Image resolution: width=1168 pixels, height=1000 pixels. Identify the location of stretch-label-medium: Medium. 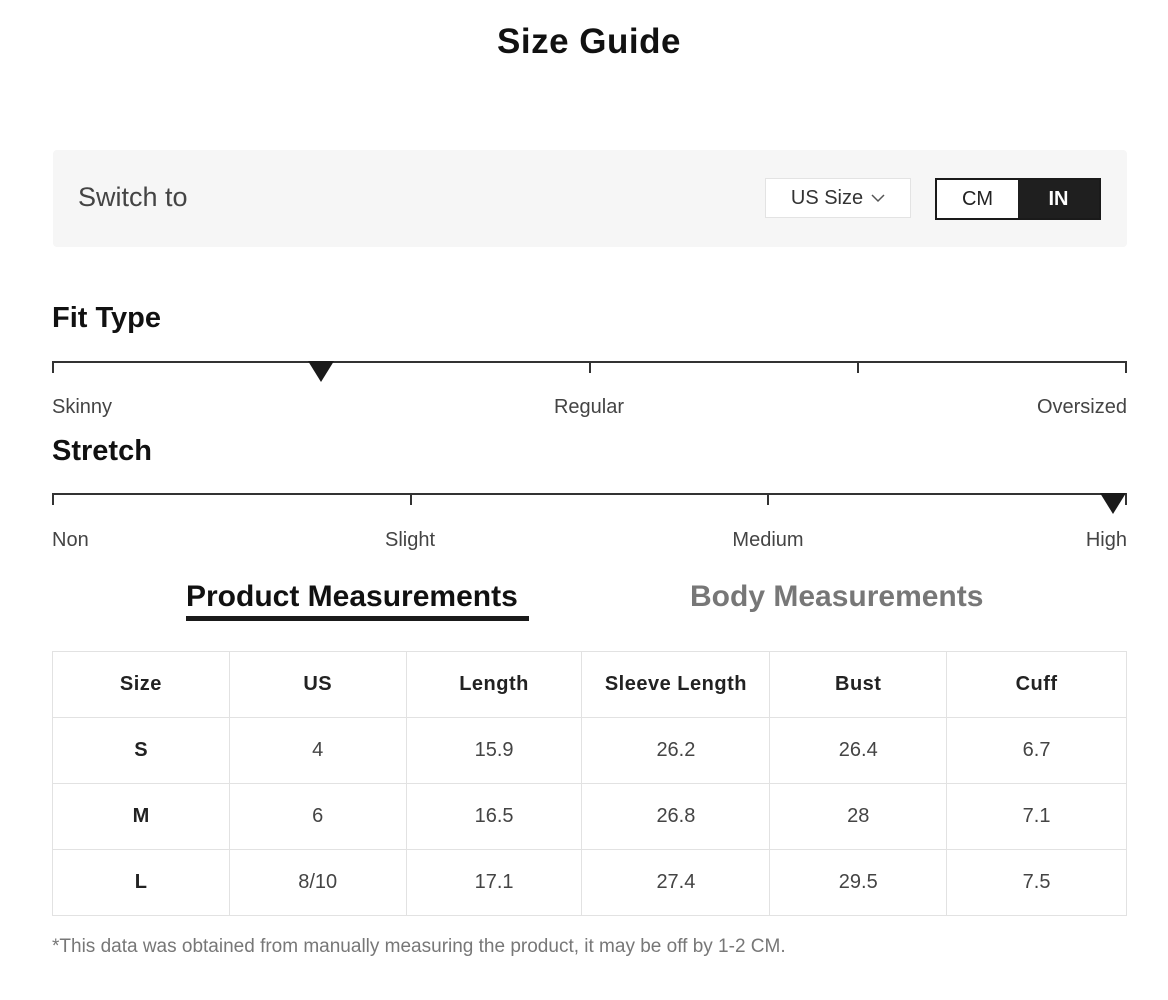
(768, 540).